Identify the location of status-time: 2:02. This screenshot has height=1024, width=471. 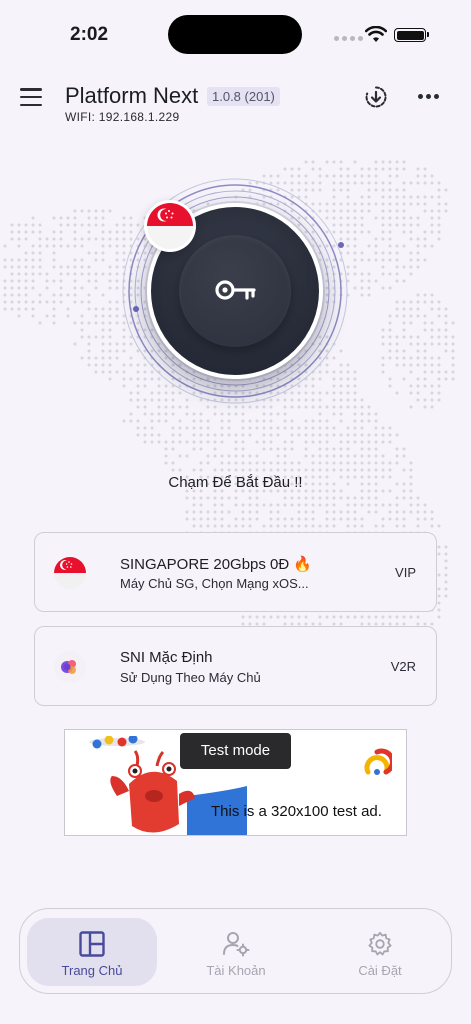
(89, 34).